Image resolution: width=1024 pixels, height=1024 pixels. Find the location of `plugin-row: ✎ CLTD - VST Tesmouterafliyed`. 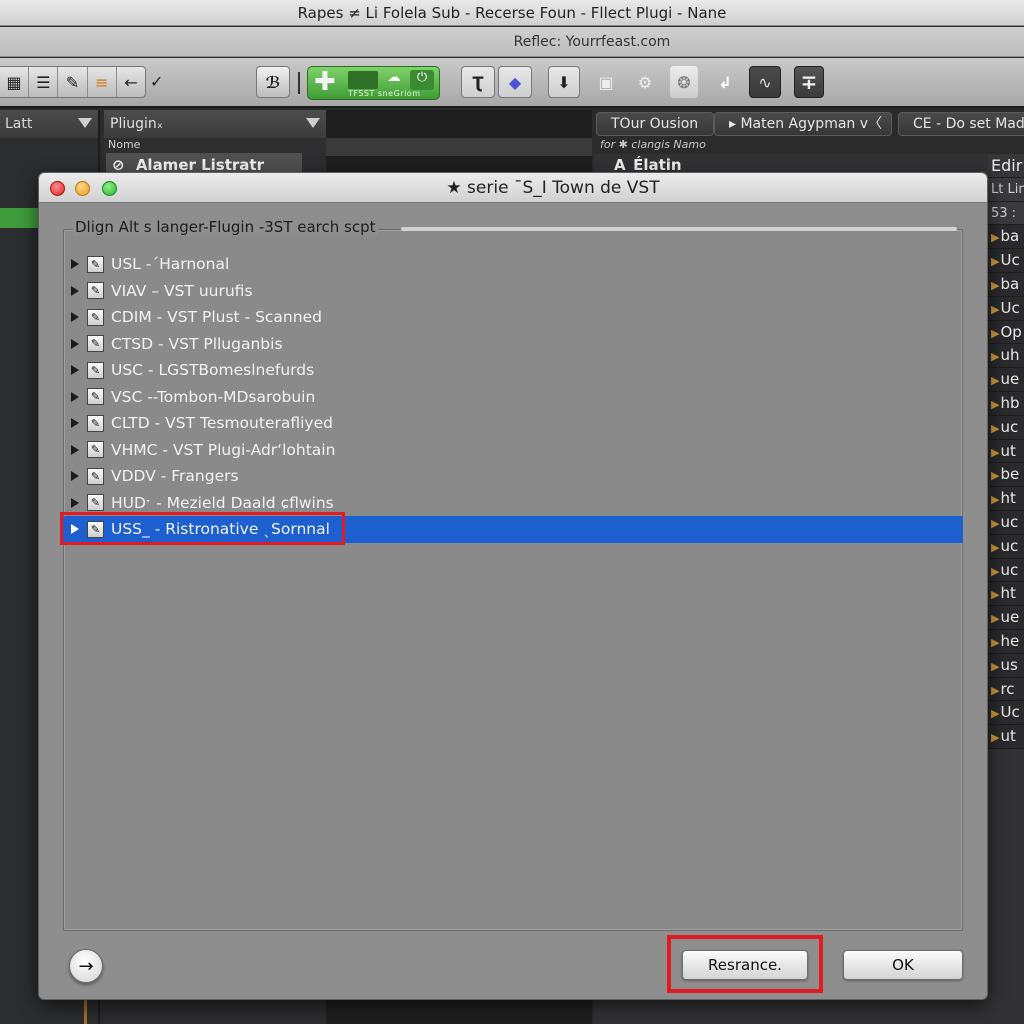

plugin-row: ✎ CLTD - VST Tesmouterafliyed is located at coordinates (513, 423).